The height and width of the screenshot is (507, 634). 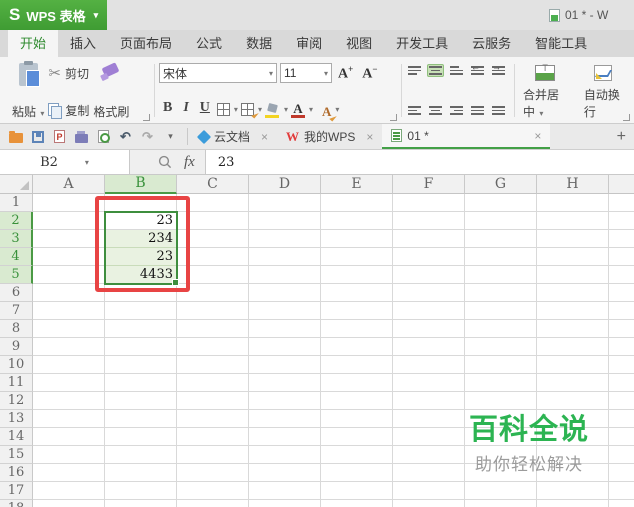 I want to click on row-header-16: 16, so click(x=16, y=473).